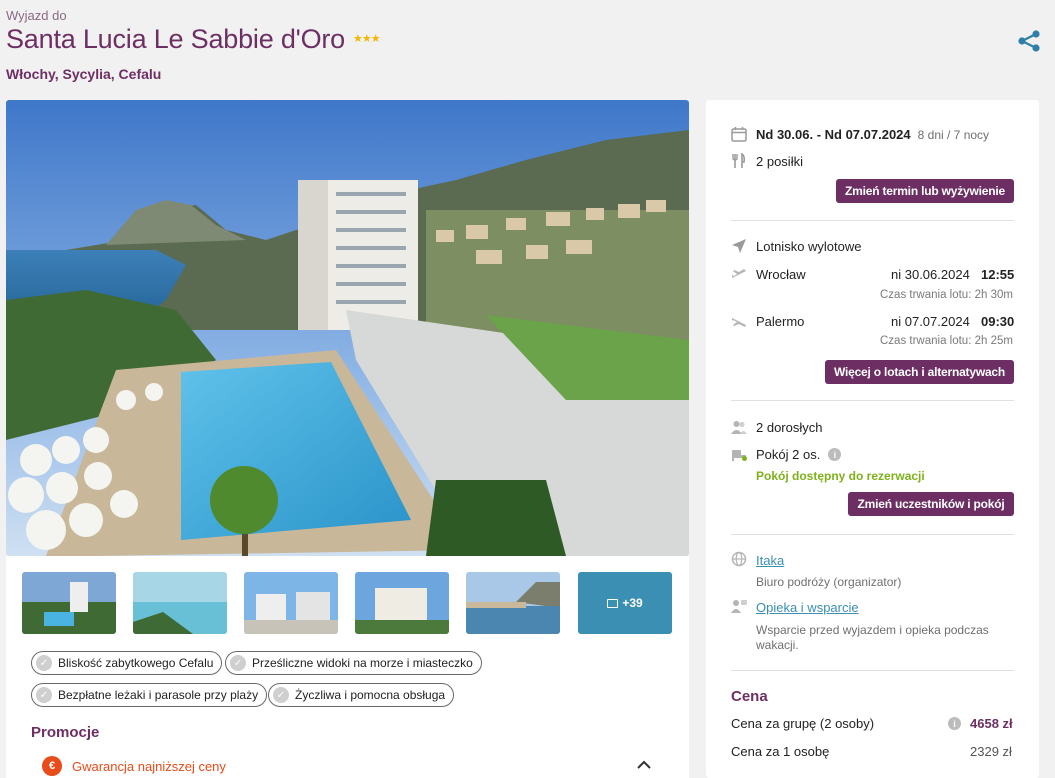 The width and height of the screenshot is (1055, 778). I want to click on cutlery-icon, so click(739, 160).